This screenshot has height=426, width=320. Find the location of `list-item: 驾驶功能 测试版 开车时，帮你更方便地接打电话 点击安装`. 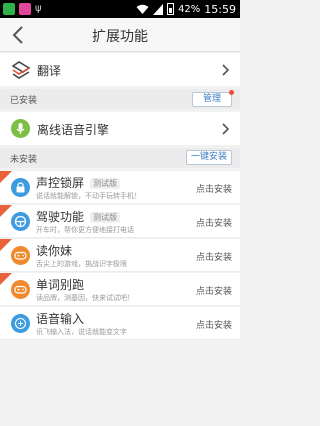

list-item: 驾驶功能 测试版 开车时，帮你更方便地接打电话 点击安装 is located at coordinates (120, 221).